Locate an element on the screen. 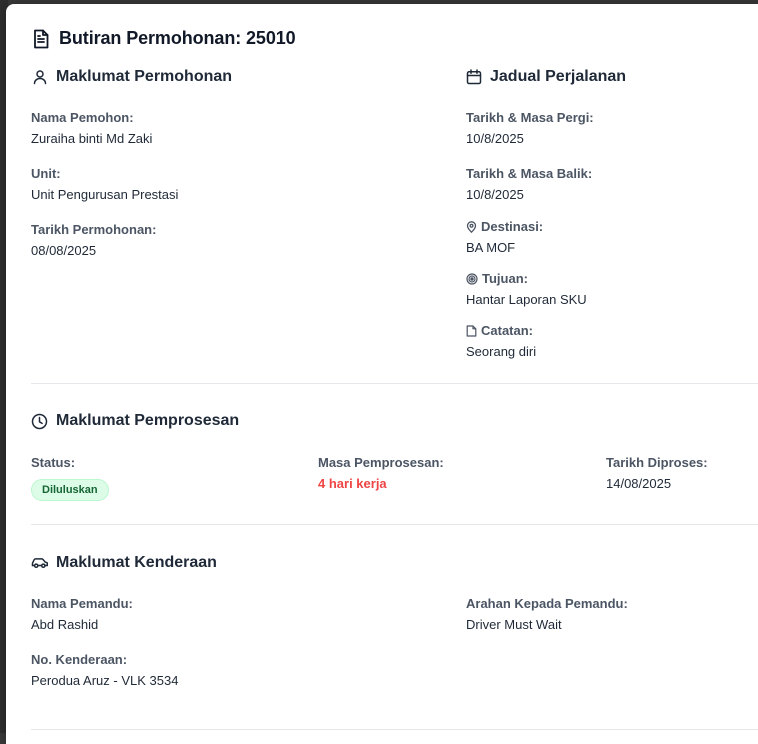 The image size is (758, 744). field-nama-pemandu: Nama Pemandu: Abd Rashid is located at coordinates (82, 614).